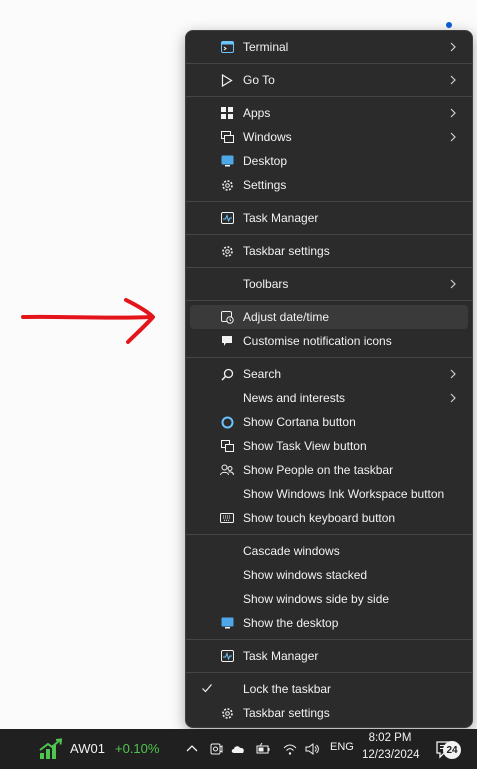 The width and height of the screenshot is (477, 769). What do you see at coordinates (390, 738) in the screenshot?
I see `clock-time: 8:02 PM` at bounding box center [390, 738].